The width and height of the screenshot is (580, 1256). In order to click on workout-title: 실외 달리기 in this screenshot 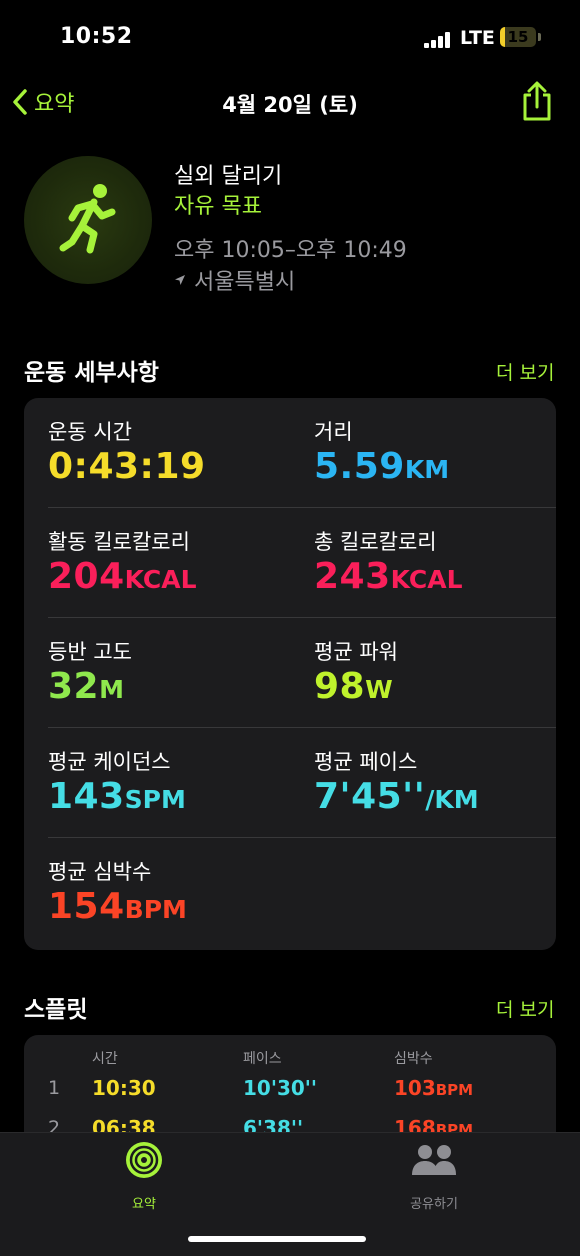, I will do `click(228, 176)`.